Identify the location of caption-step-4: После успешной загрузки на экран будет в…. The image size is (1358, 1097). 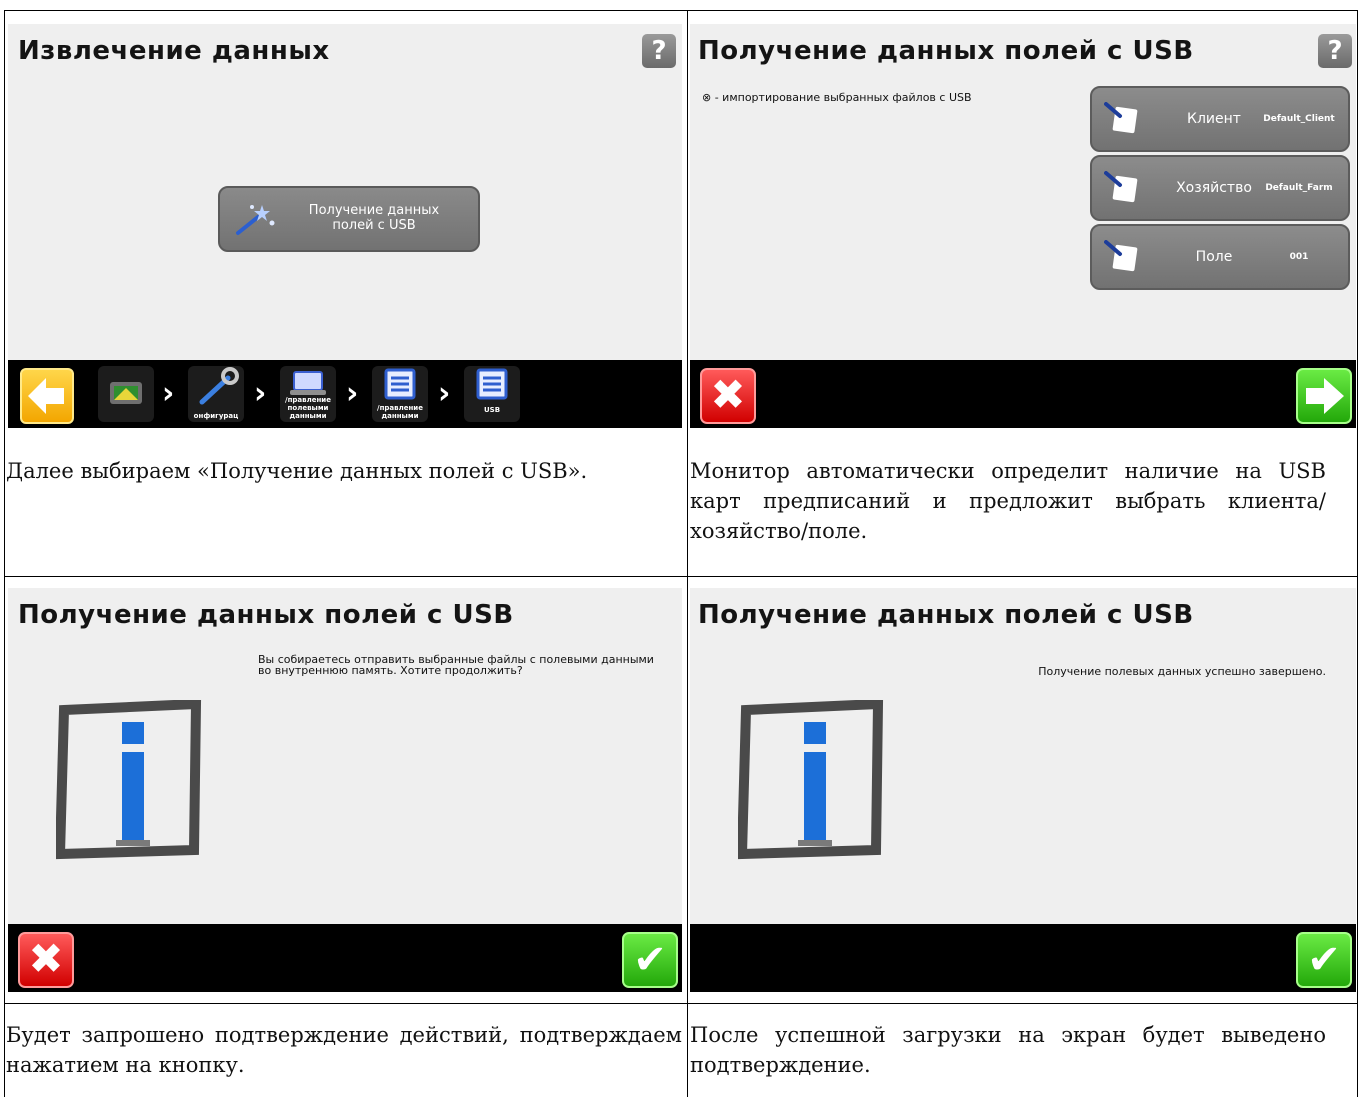
(1008, 1050).